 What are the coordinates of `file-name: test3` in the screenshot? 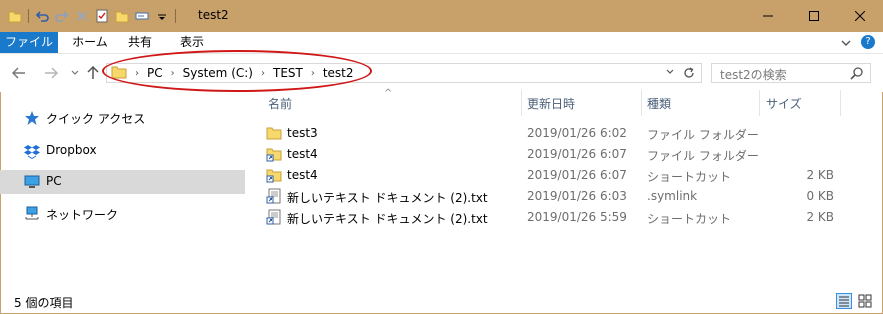 It's located at (302, 133).